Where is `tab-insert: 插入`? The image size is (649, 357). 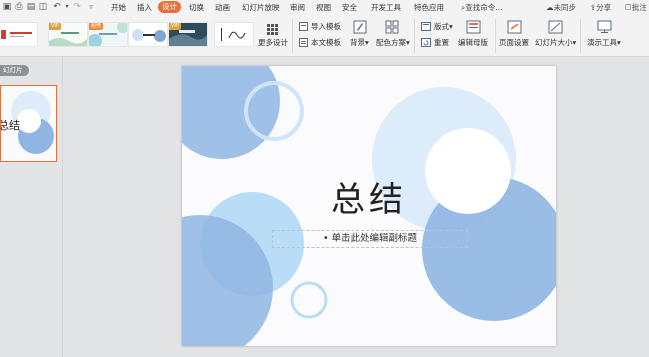
tab-insert: 插入 is located at coordinates (144, 7).